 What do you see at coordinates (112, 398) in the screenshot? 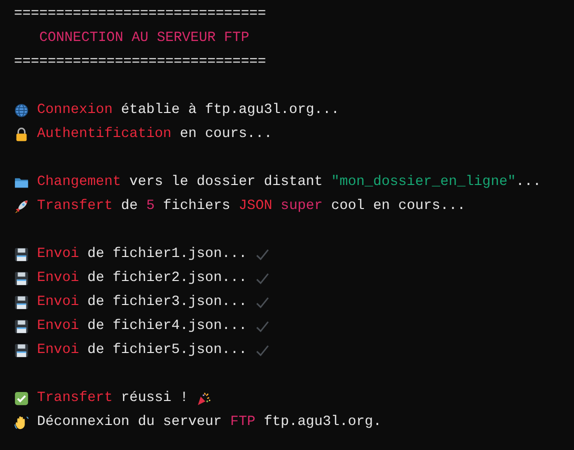
I see `output-line: Transfert réussi !` at bounding box center [112, 398].